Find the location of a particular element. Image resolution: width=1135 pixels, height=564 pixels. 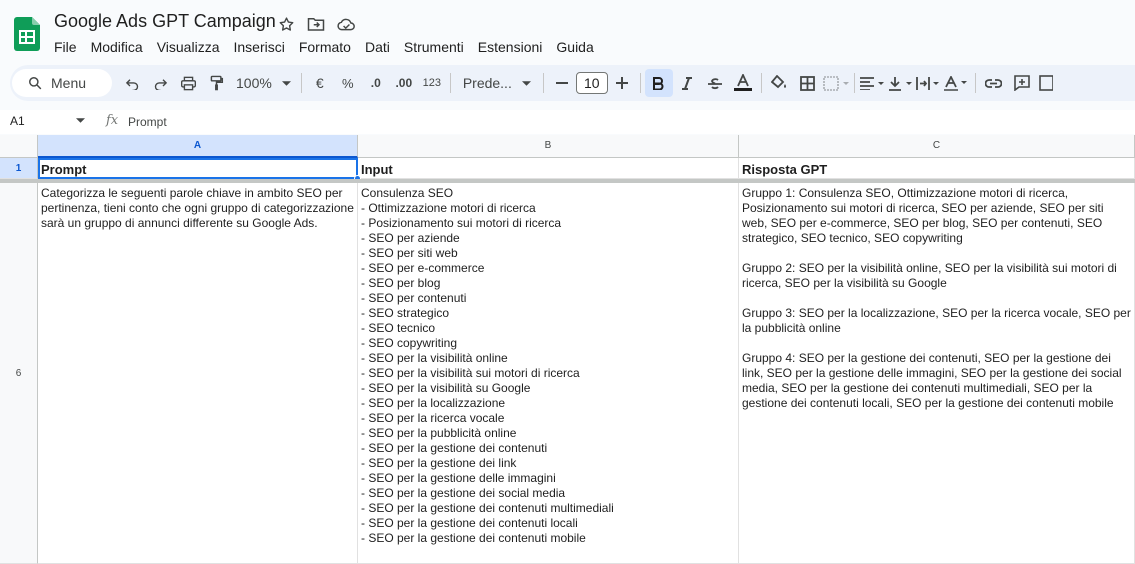

cell-b6-line: - Ottimizzazione motori di ricerca is located at coordinates (448, 208).